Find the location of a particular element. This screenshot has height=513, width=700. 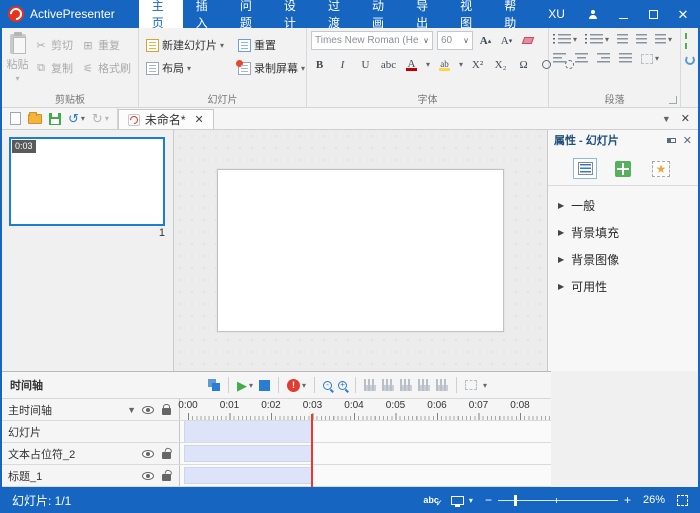

align-center-button is located at coordinates (581, 58).